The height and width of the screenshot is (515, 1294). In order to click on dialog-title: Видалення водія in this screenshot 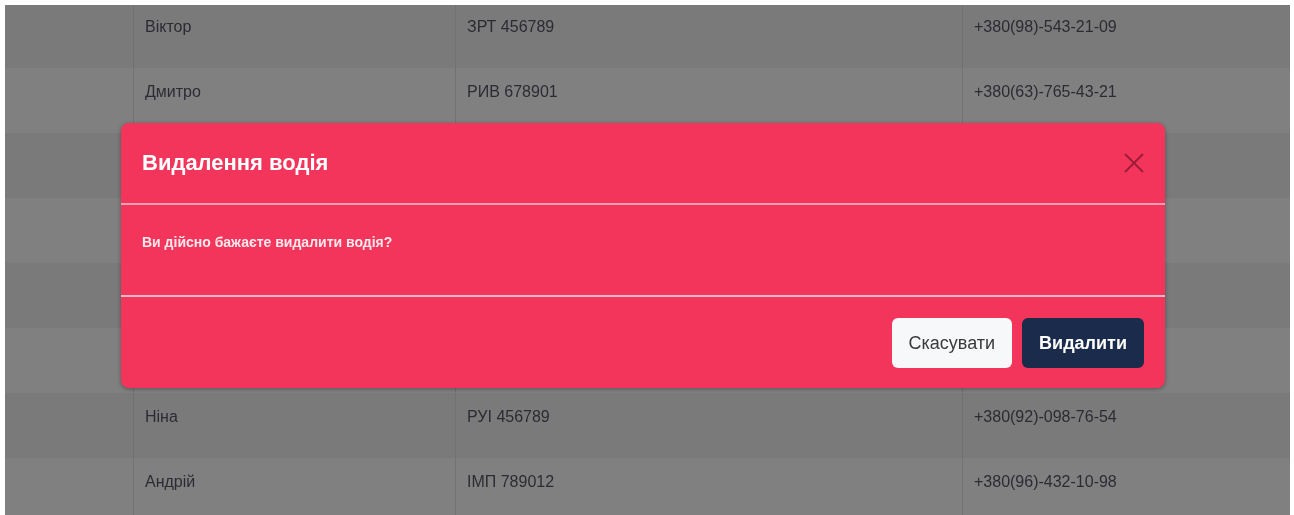, I will do `click(235, 163)`.